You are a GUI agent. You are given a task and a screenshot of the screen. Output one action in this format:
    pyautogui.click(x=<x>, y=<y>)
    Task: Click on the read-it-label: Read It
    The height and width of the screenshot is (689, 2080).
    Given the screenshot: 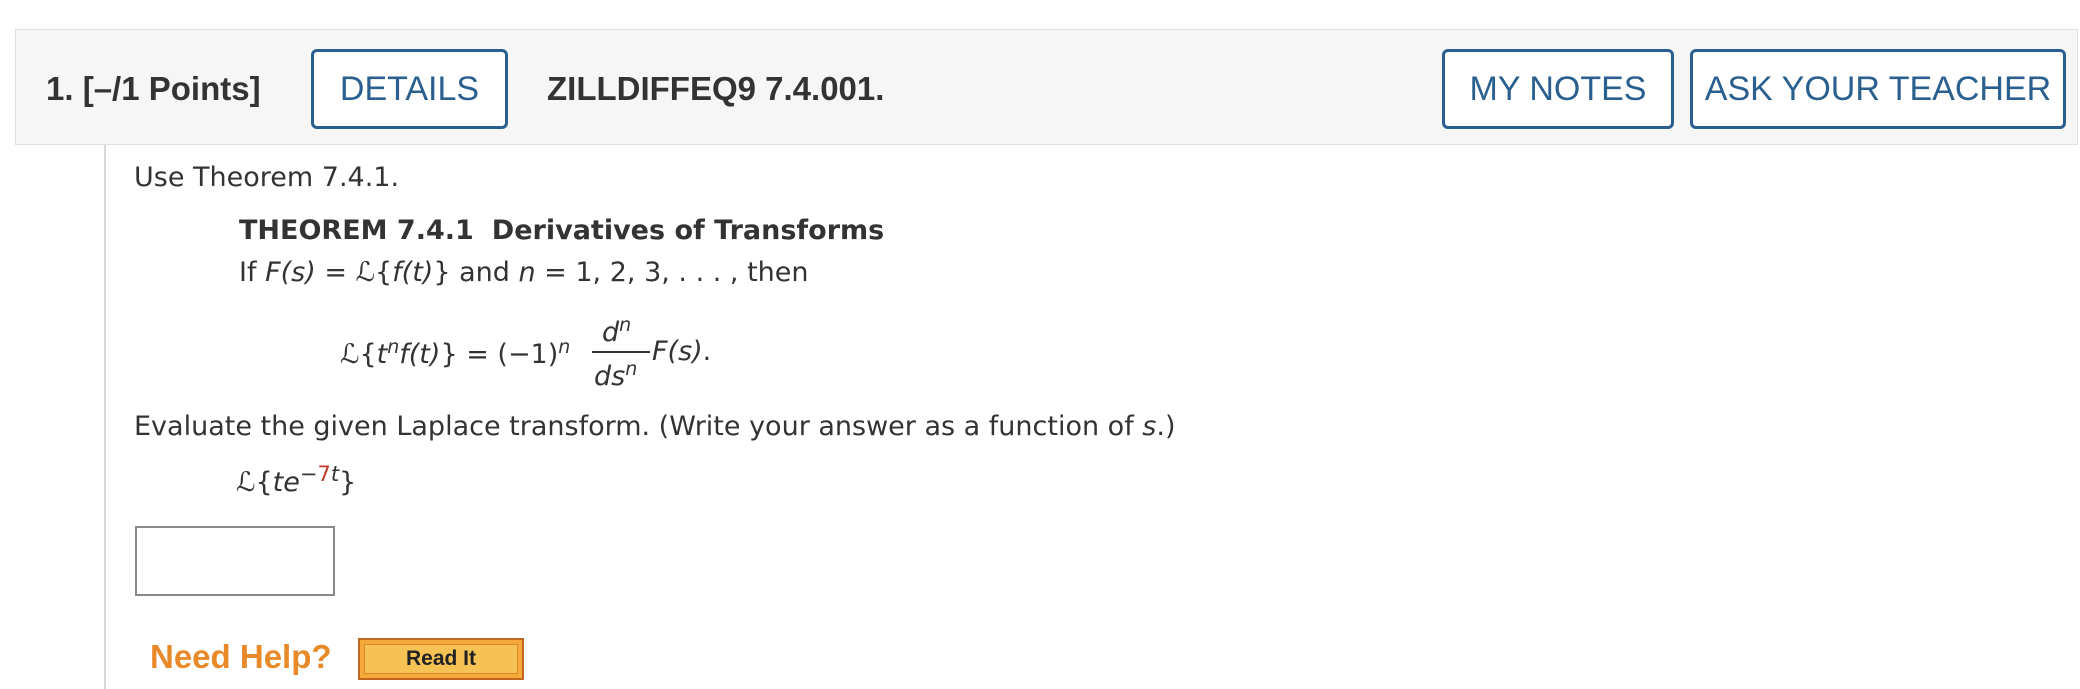 What is the action you would take?
    pyautogui.click(x=441, y=659)
    